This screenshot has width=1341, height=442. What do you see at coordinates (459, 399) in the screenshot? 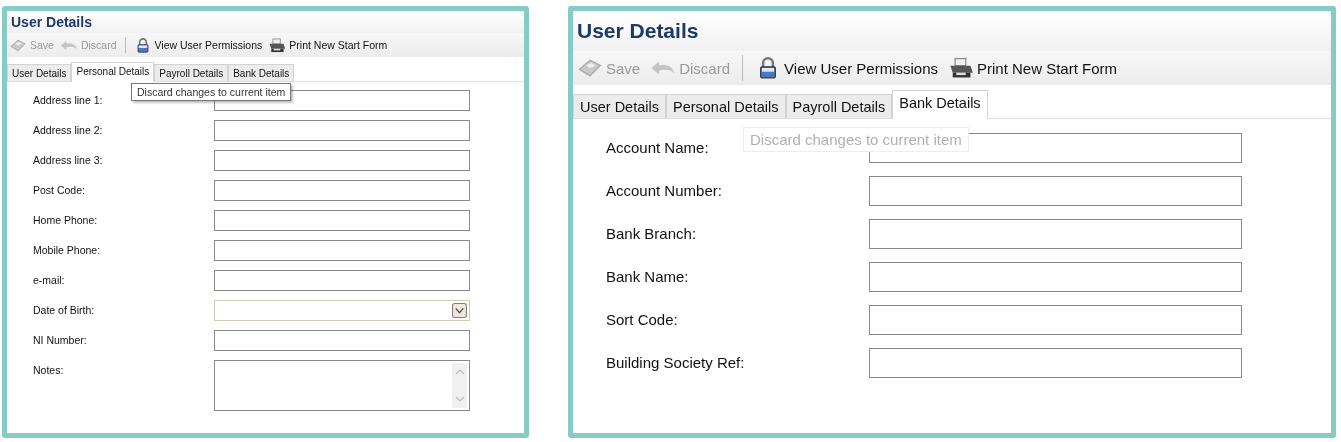
I see `scroll-down-icon` at bounding box center [459, 399].